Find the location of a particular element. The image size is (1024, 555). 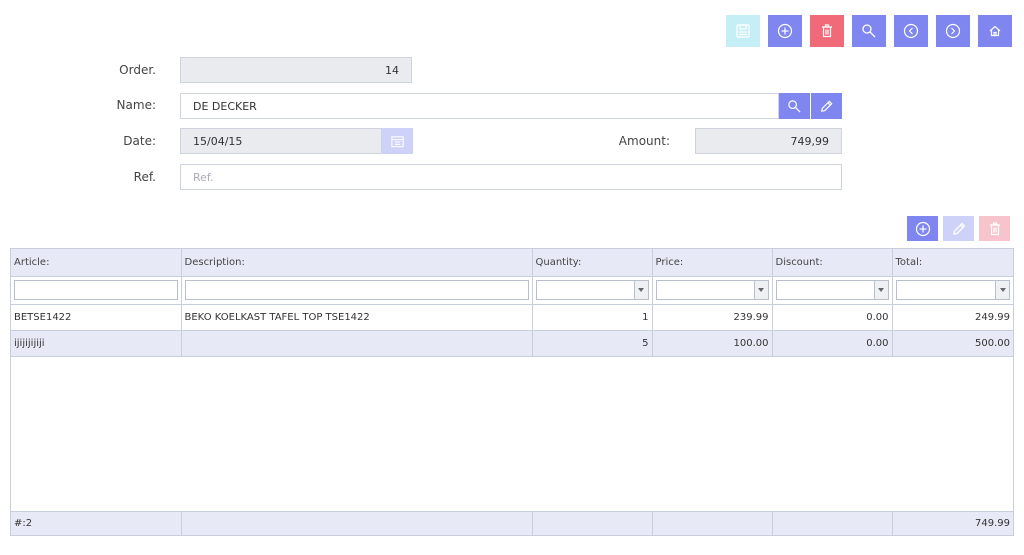

filter-description-input is located at coordinates (356, 290).